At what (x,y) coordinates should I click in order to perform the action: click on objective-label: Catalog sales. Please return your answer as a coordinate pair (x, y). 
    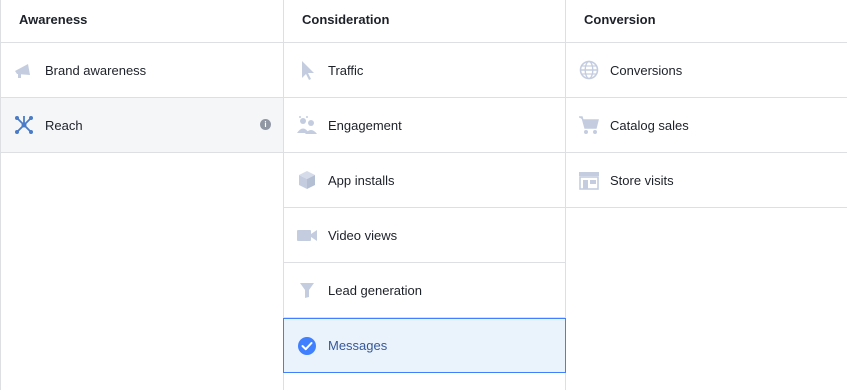
    Looking at the image, I should click on (649, 125).